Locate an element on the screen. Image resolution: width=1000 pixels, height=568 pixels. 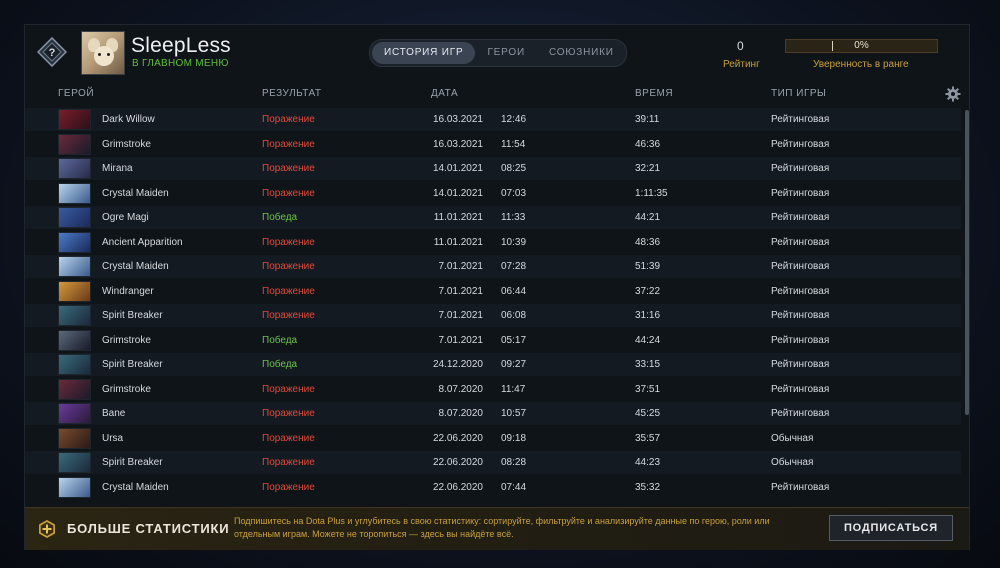
avatar is located at coordinates (103, 53).